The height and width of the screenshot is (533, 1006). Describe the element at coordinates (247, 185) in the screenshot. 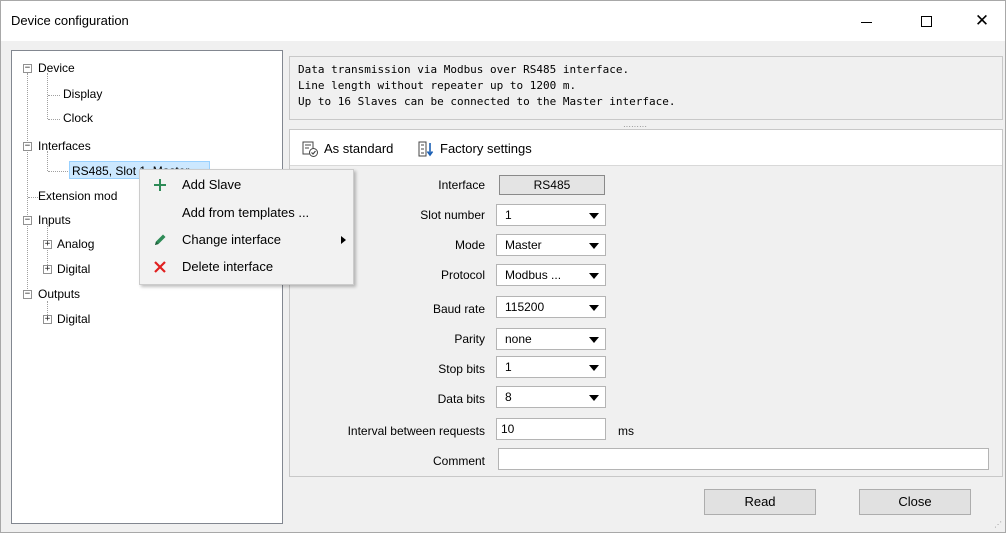

I see `menu-item-add-slave: Add Slave` at that location.